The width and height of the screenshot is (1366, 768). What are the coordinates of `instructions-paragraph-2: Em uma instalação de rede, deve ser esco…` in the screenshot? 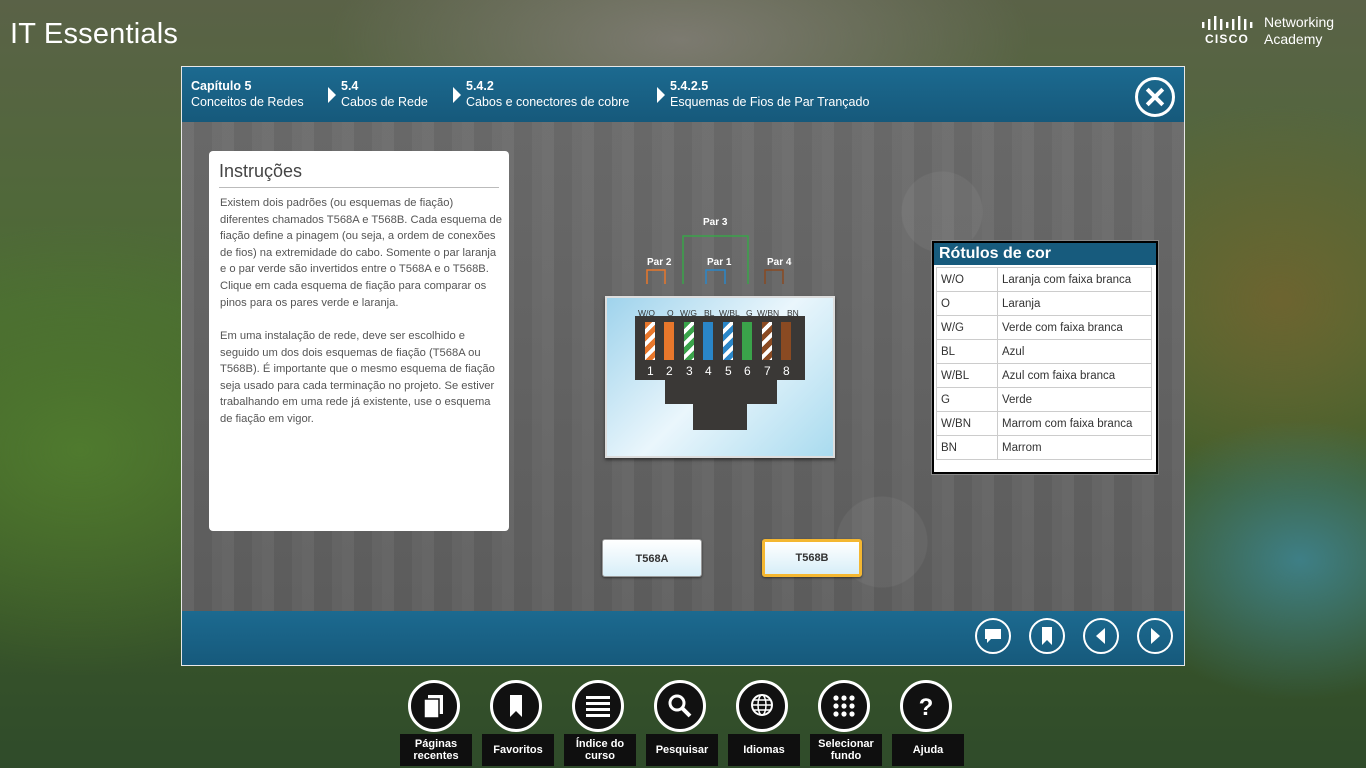 It's located at (357, 377).